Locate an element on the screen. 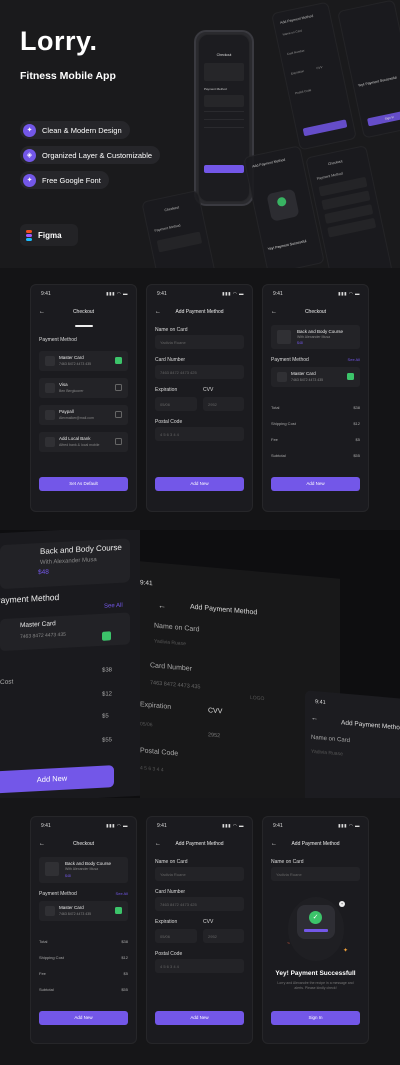 The image size is (400, 1065). success-heading: Yey! Payment Successfull is located at coordinates (315, 973).